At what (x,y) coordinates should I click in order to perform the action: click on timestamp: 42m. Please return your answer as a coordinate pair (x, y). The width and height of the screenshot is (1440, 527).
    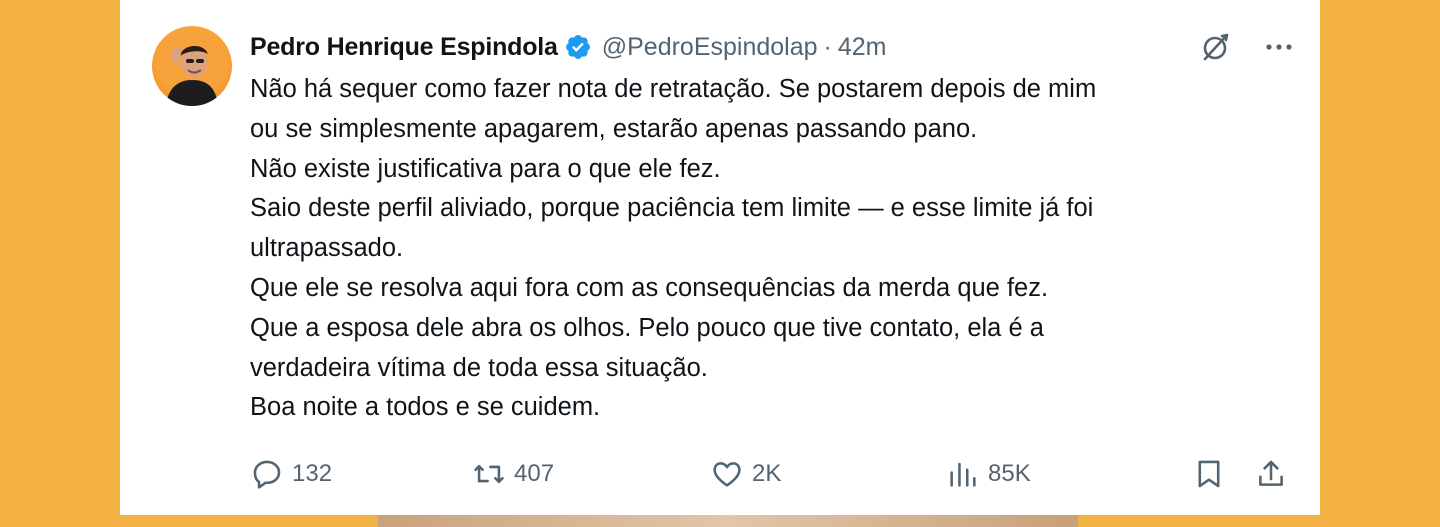
    Looking at the image, I should click on (862, 47).